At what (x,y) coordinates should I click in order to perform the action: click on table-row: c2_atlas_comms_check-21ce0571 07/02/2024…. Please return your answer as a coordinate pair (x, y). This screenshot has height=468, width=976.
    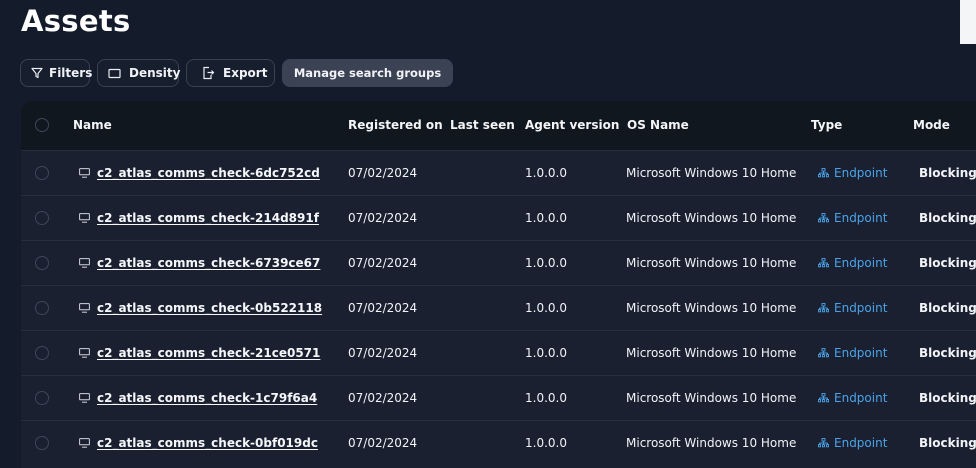
    Looking at the image, I should click on (498, 352).